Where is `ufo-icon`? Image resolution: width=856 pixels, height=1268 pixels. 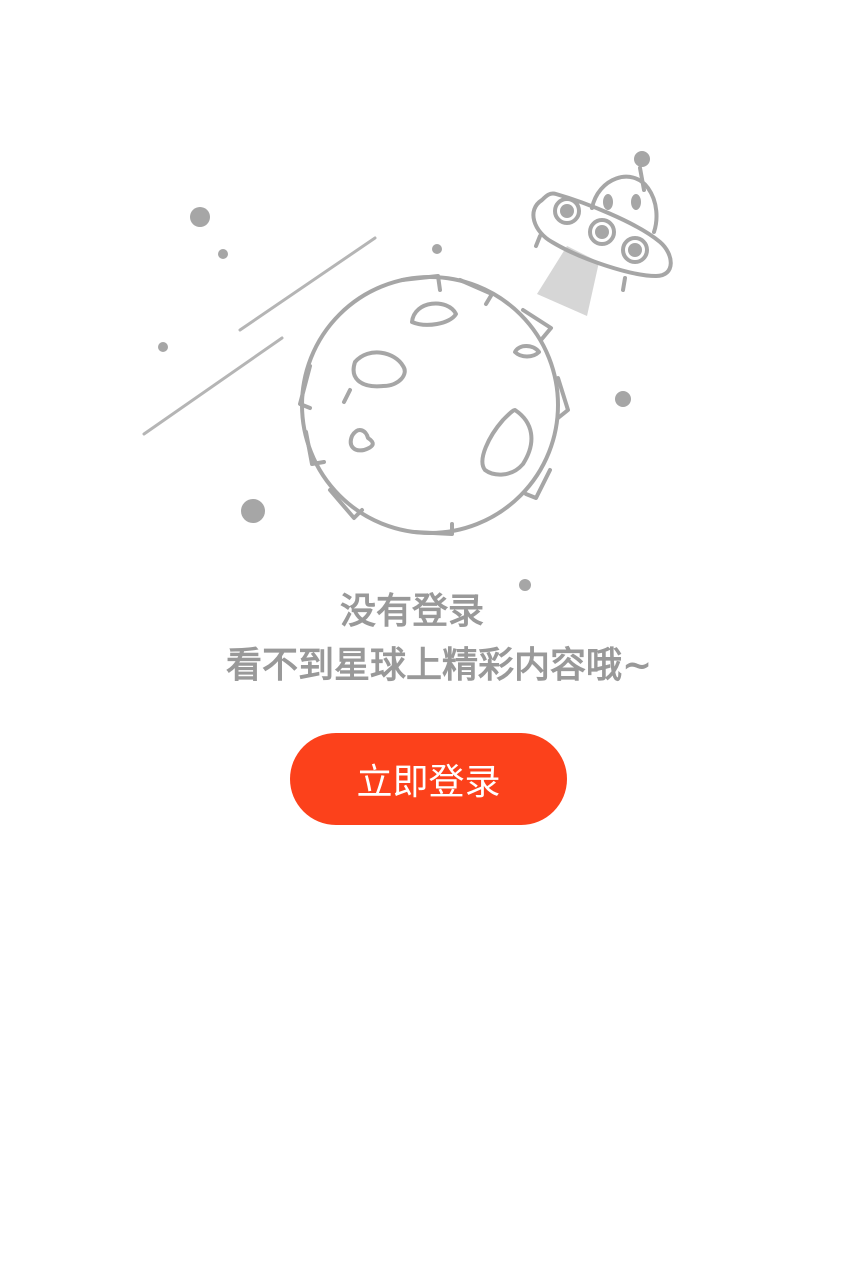 ufo-icon is located at coordinates (602, 233).